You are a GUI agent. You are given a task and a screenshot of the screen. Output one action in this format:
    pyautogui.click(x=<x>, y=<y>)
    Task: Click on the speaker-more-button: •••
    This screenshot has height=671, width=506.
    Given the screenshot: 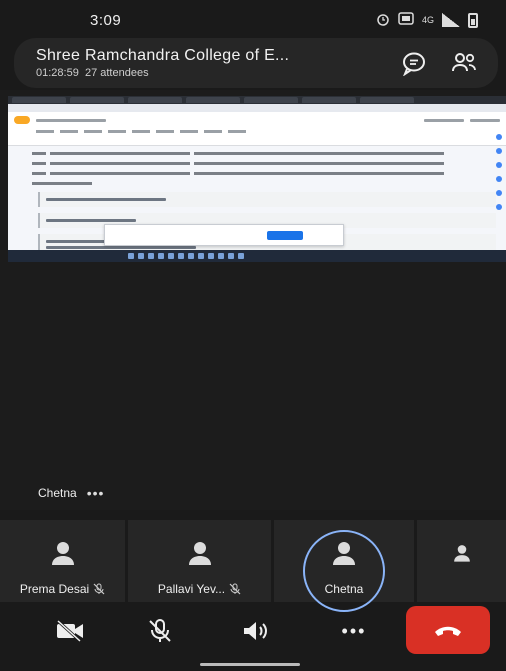 What is the action you would take?
    pyautogui.click(x=96, y=493)
    